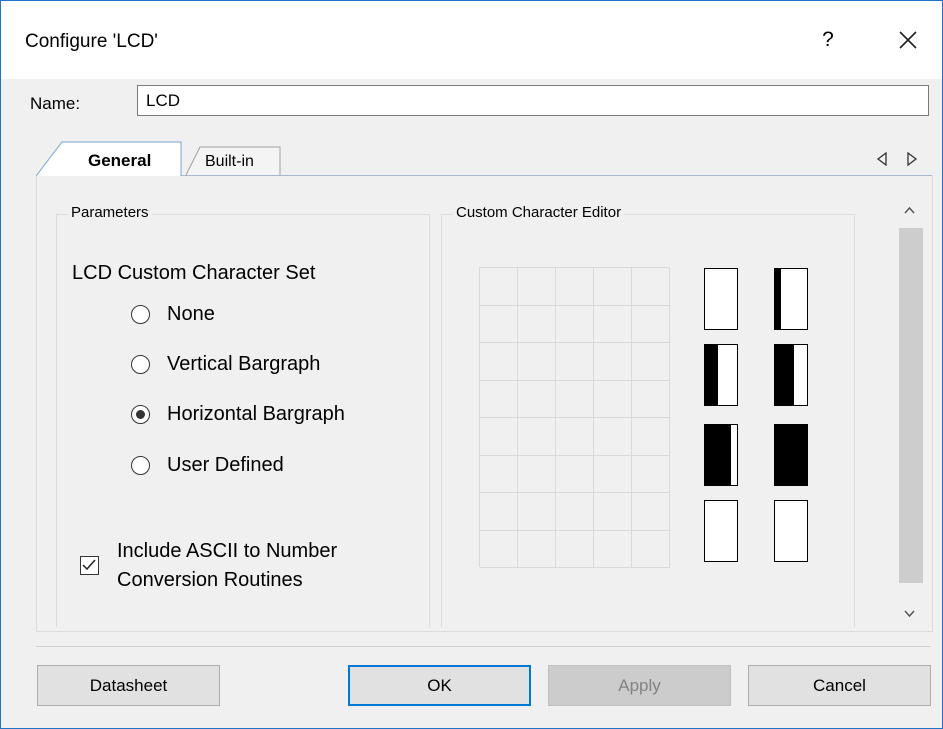 This screenshot has width=943, height=729. I want to click on character-pixel-grid, so click(574, 417).